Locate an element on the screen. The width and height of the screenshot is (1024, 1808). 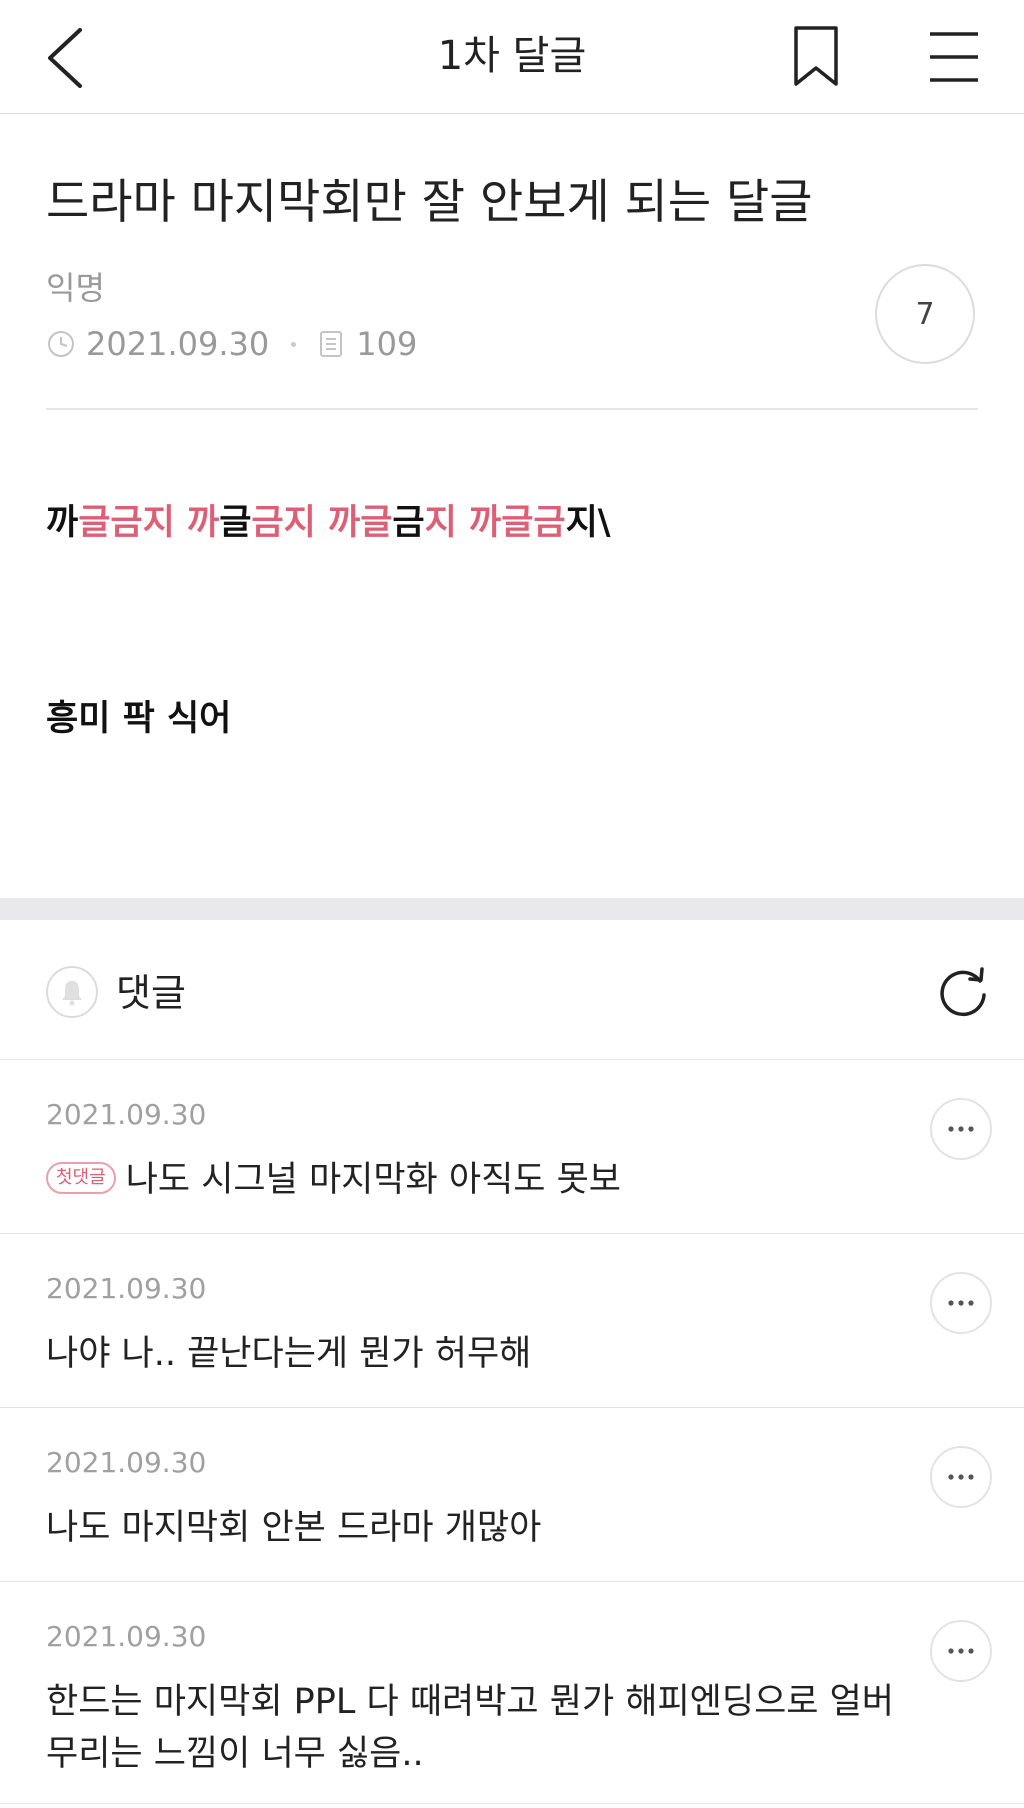
document-icon is located at coordinates (331, 344).